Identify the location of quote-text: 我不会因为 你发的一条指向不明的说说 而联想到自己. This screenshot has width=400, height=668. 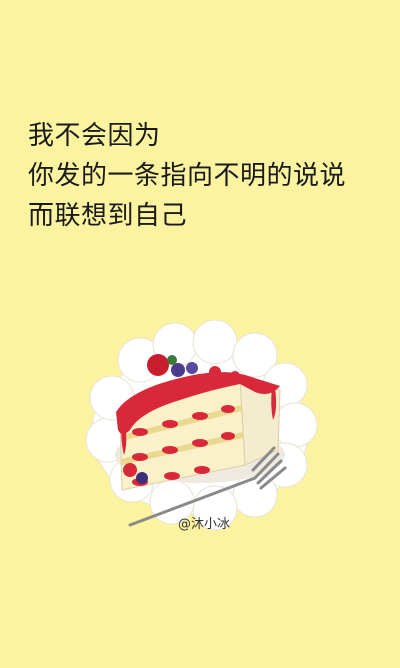
(187, 176).